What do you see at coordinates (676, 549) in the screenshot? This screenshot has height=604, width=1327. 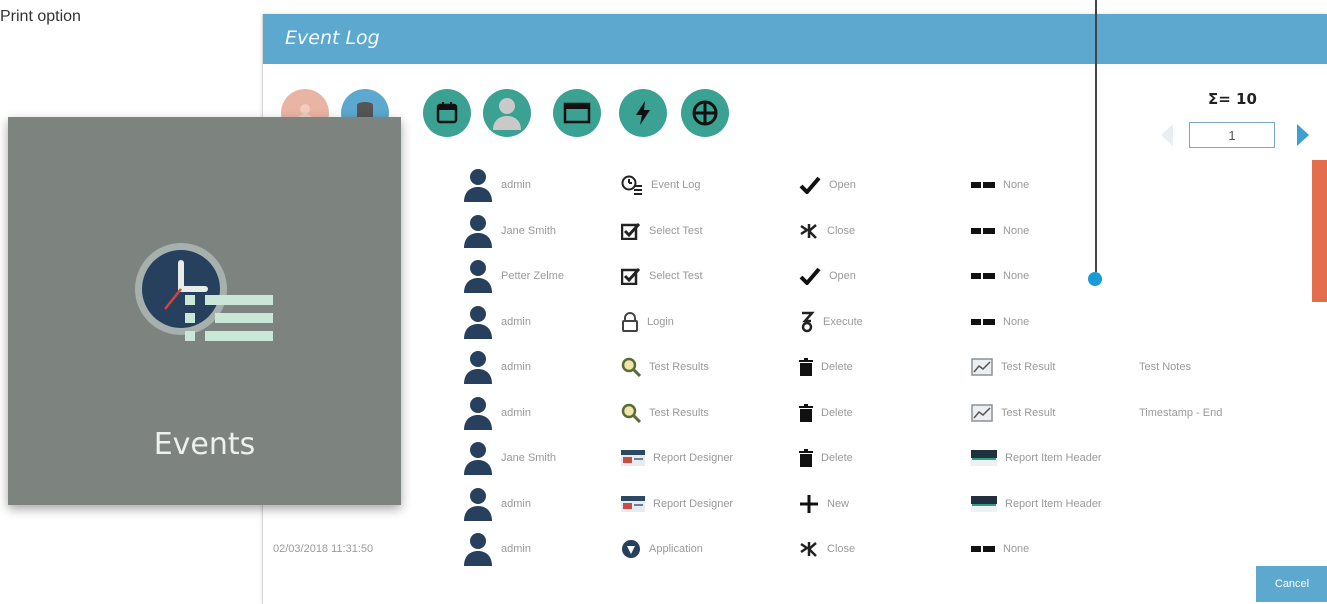 I see `module-cell-text: Application` at bounding box center [676, 549].